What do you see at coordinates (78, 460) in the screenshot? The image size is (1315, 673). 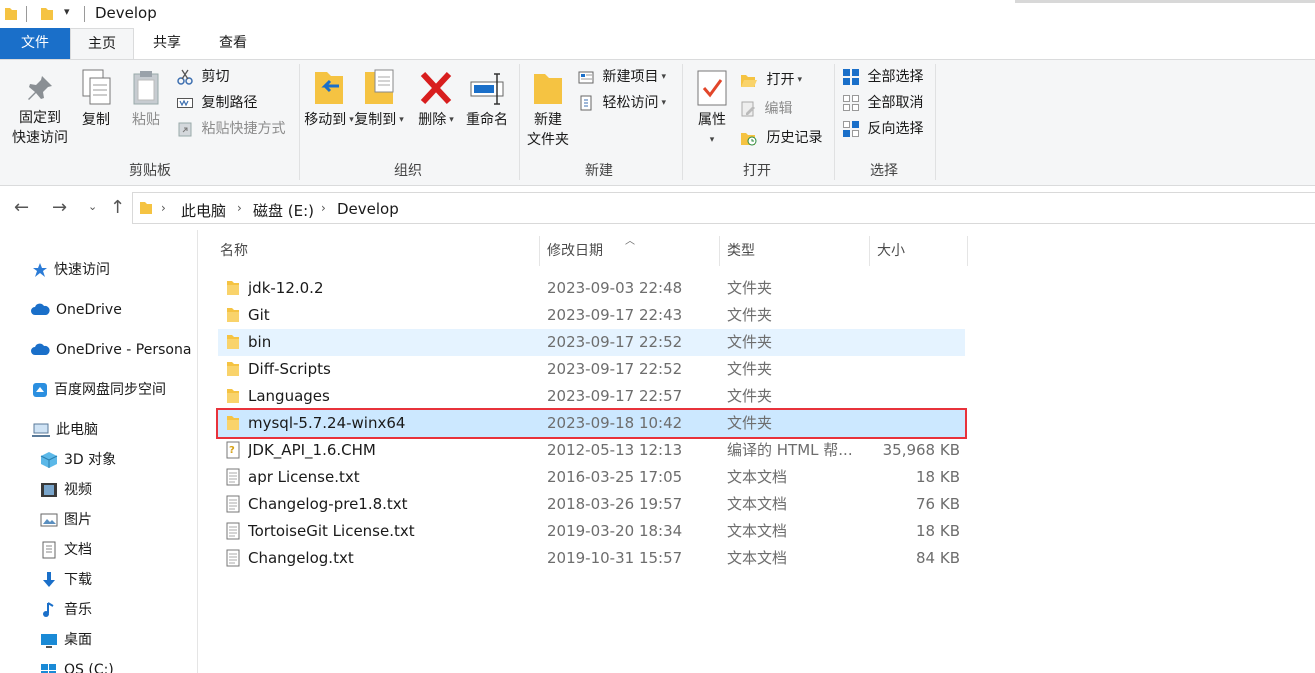 I see `nav-3d-objects: 3D 对象` at bounding box center [78, 460].